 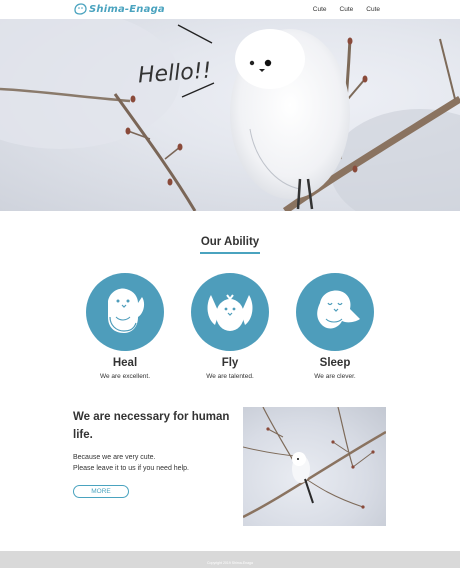 I want to click on more-button: MORE, so click(x=101, y=491).